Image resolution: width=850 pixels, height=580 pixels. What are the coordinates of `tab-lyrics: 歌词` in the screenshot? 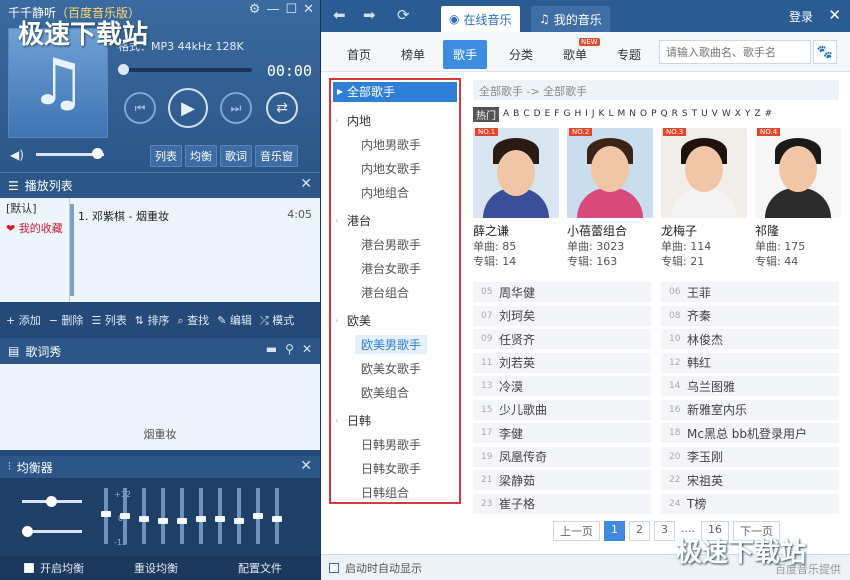 It's located at (236, 156).